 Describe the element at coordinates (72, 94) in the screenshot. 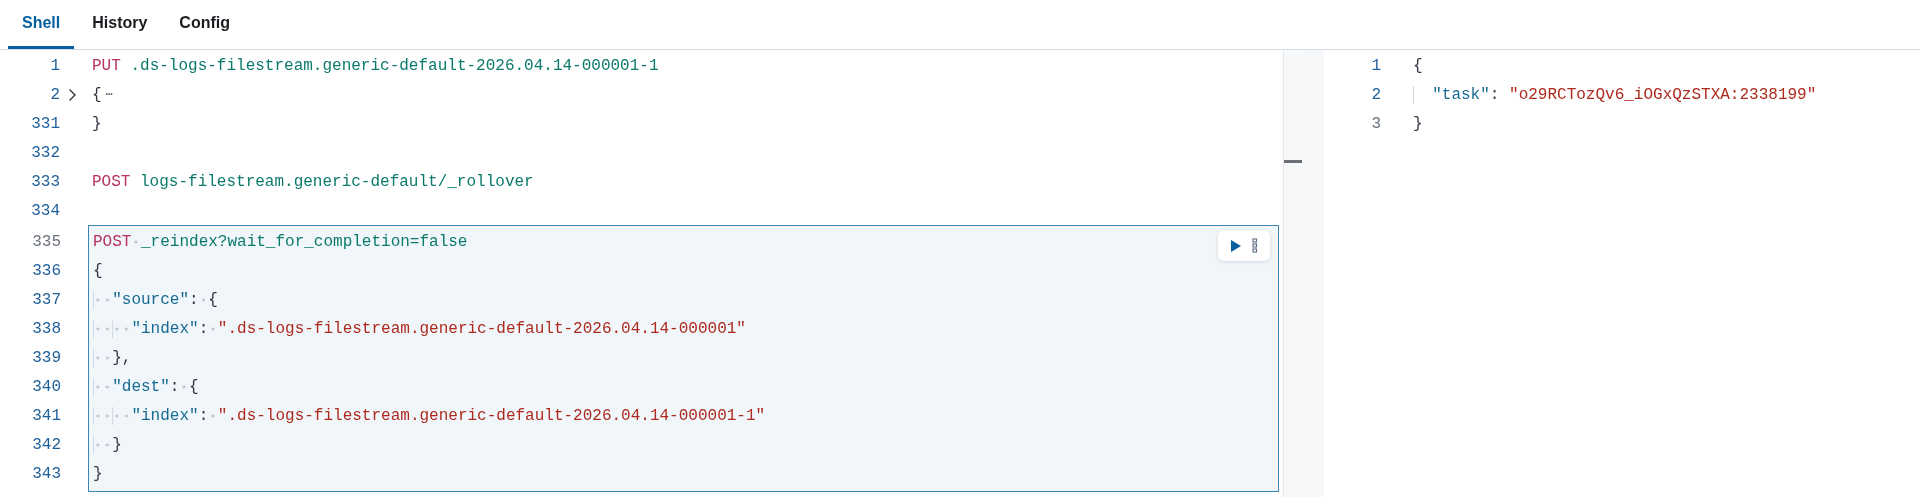

I see `fold-chevron-icon` at that location.